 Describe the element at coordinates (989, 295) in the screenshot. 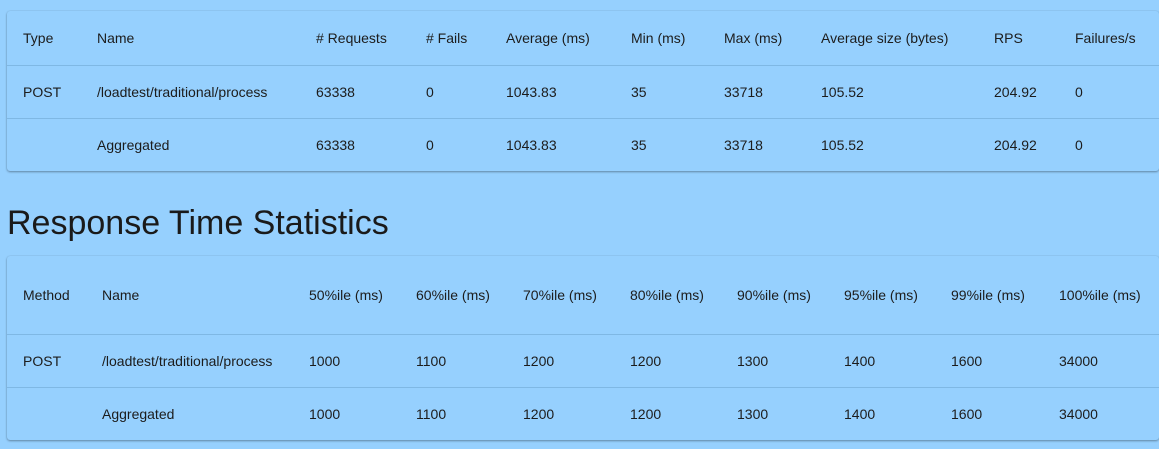

I see `col-header-p99: 99%ile (ms)` at that location.